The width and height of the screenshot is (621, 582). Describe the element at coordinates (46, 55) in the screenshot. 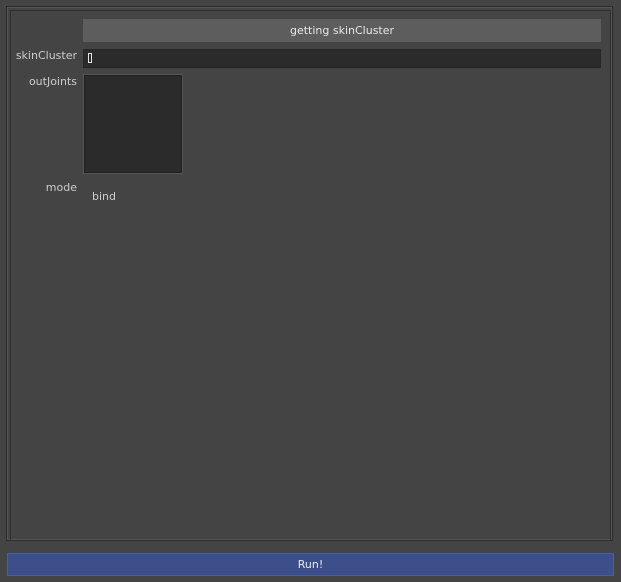

I see `skincluster-label: skinCluster` at that location.